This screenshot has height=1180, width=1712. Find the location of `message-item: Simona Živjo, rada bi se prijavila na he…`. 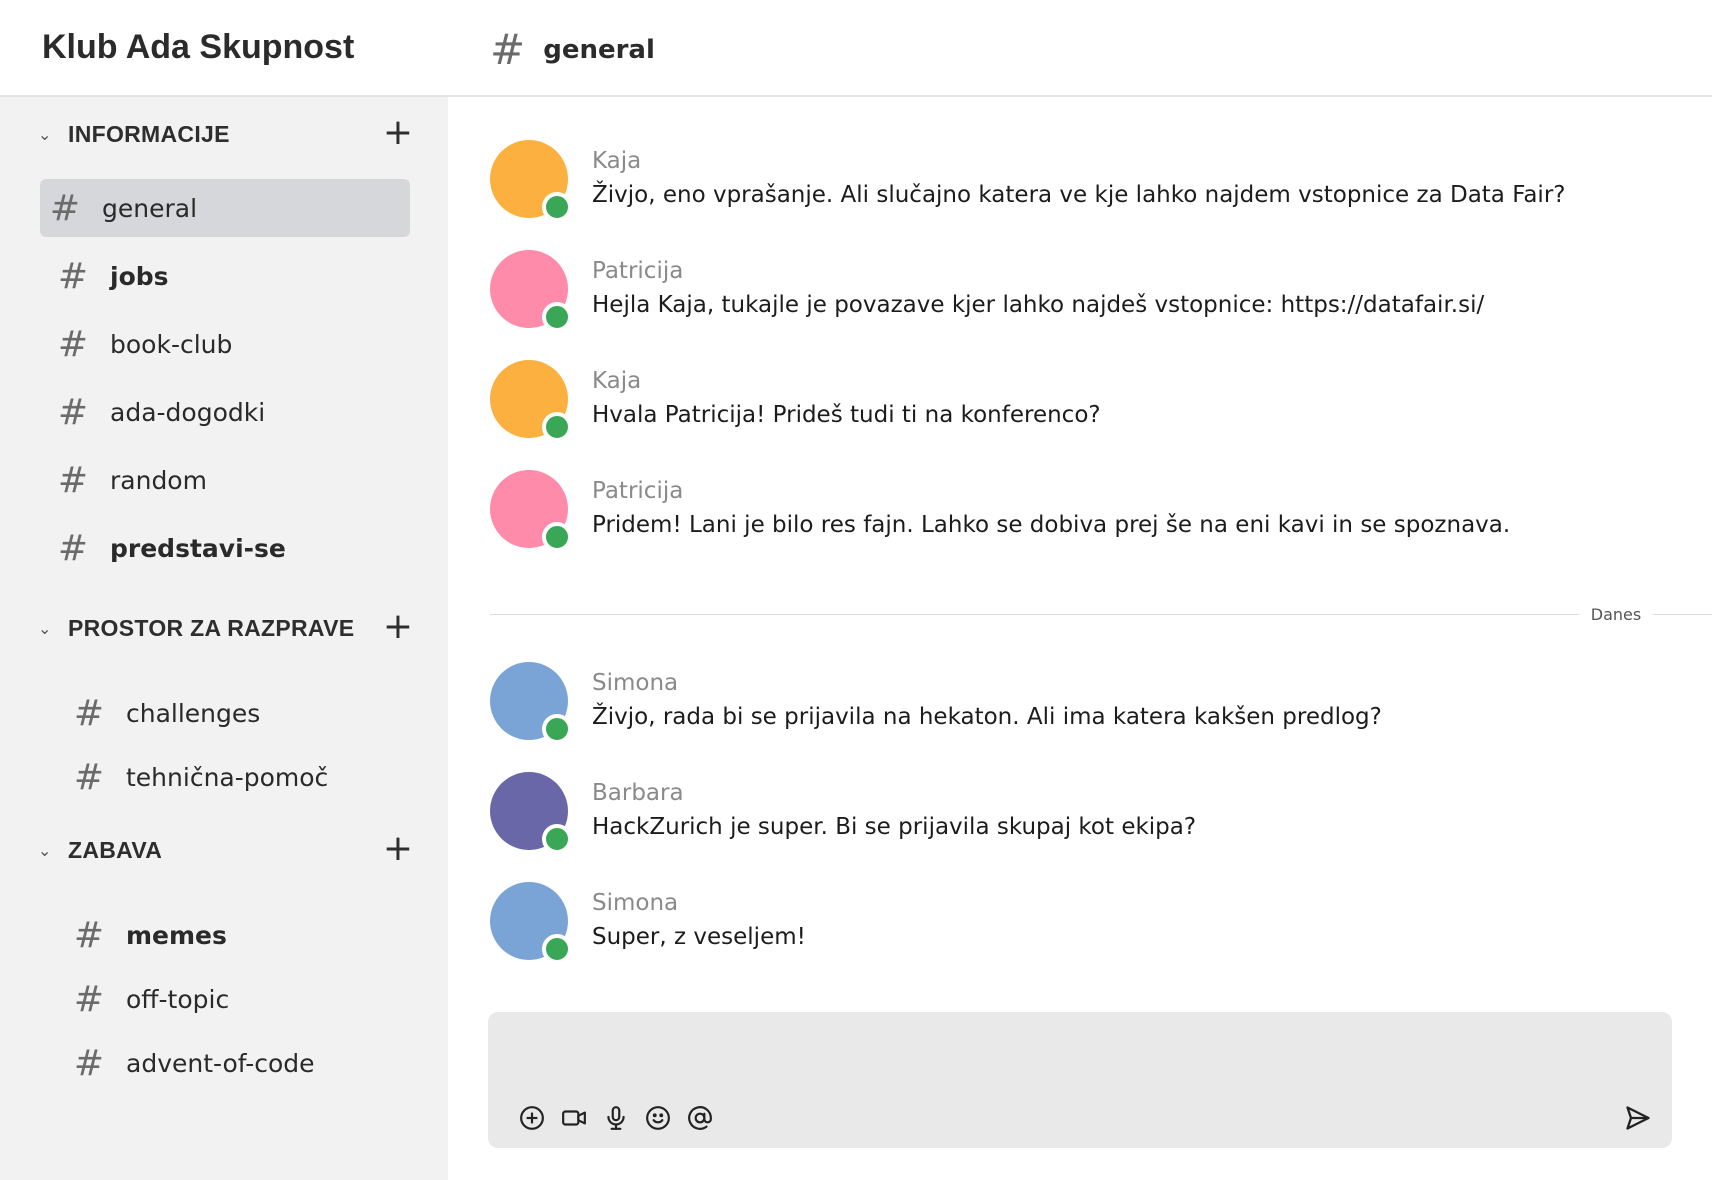

message-item: Simona Živjo, rada bi se prijavila na he… is located at coordinates (1090, 707).